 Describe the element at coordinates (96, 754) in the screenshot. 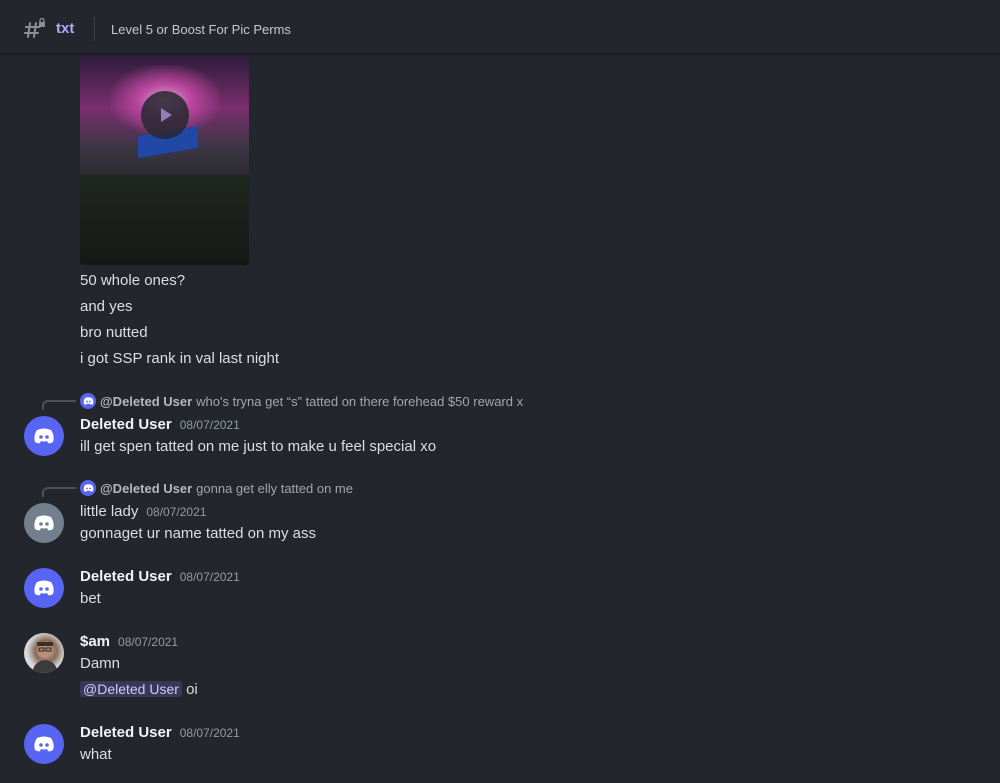

I see `message-text: what` at that location.